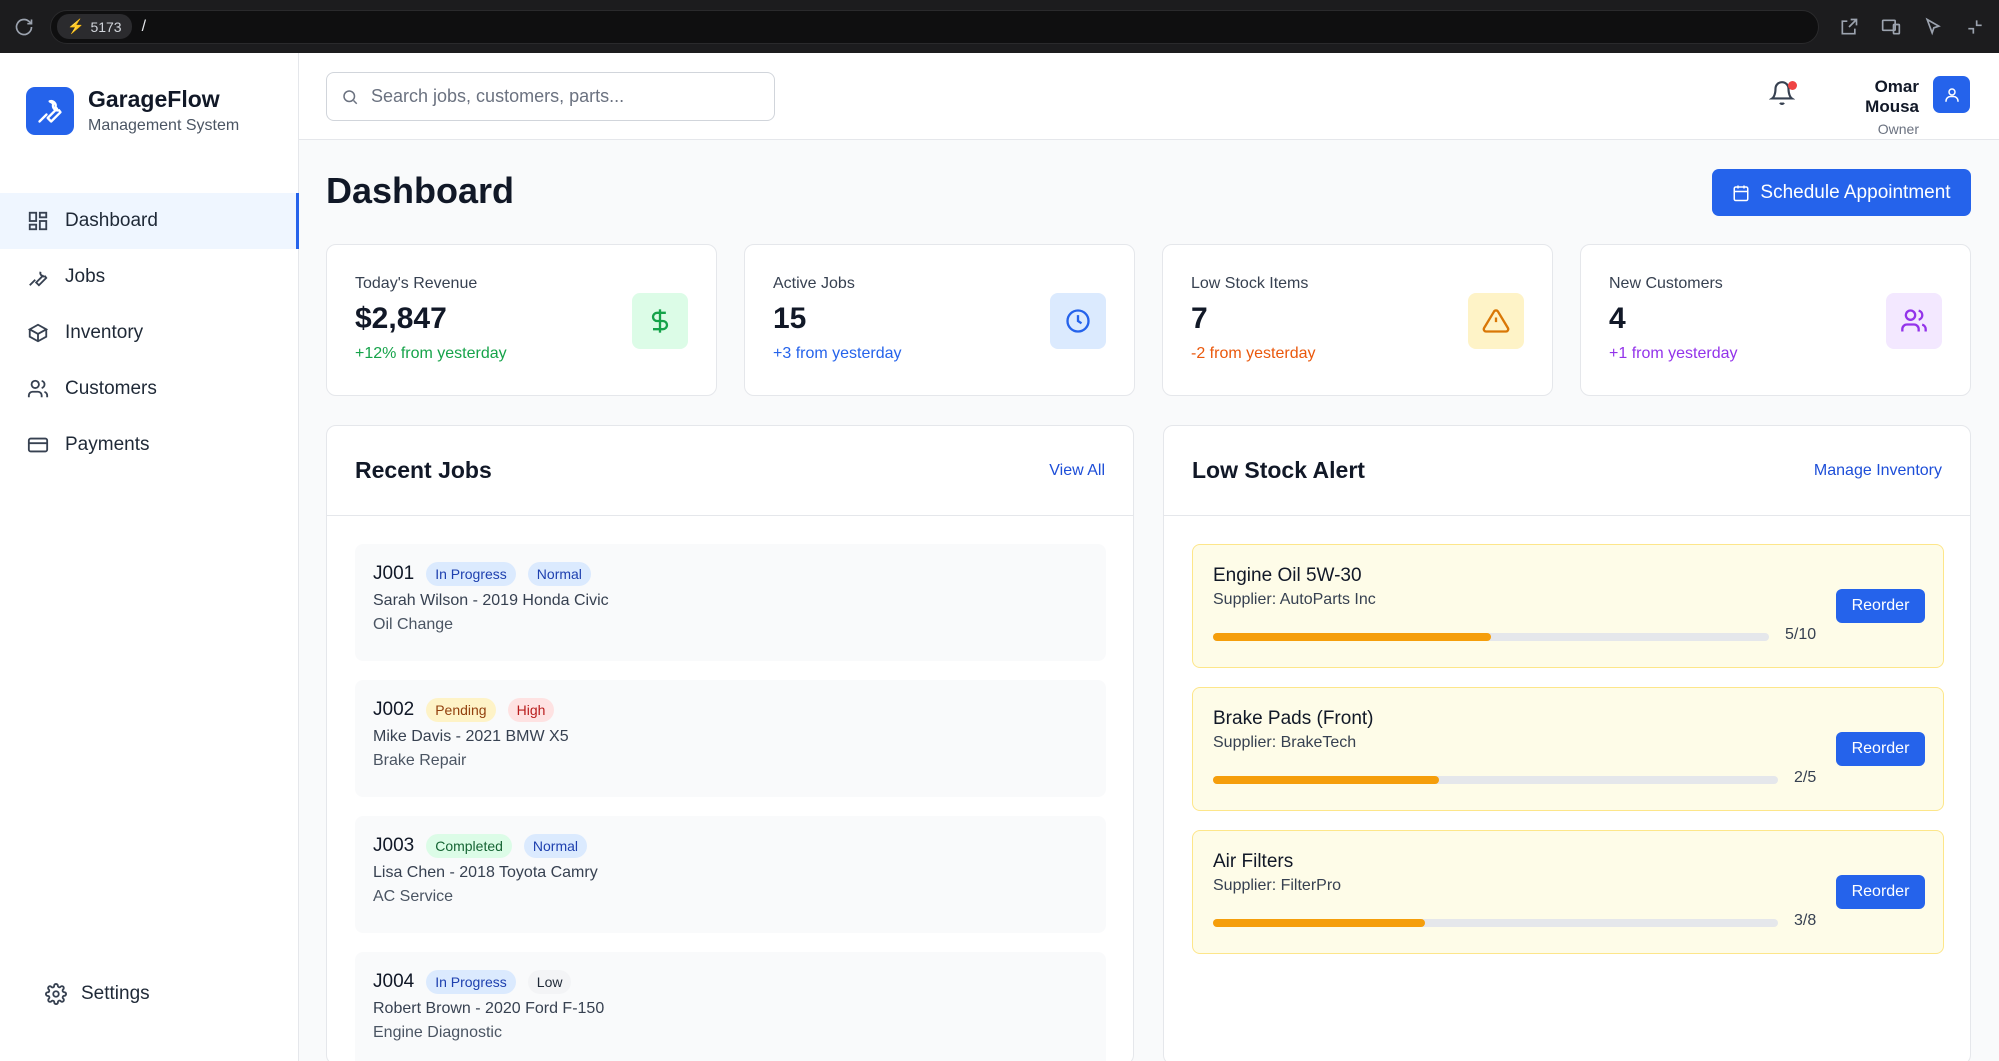 Image resolution: width=1999 pixels, height=1061 pixels. What do you see at coordinates (660, 321) in the screenshot?
I see `dollar-icon` at bounding box center [660, 321].